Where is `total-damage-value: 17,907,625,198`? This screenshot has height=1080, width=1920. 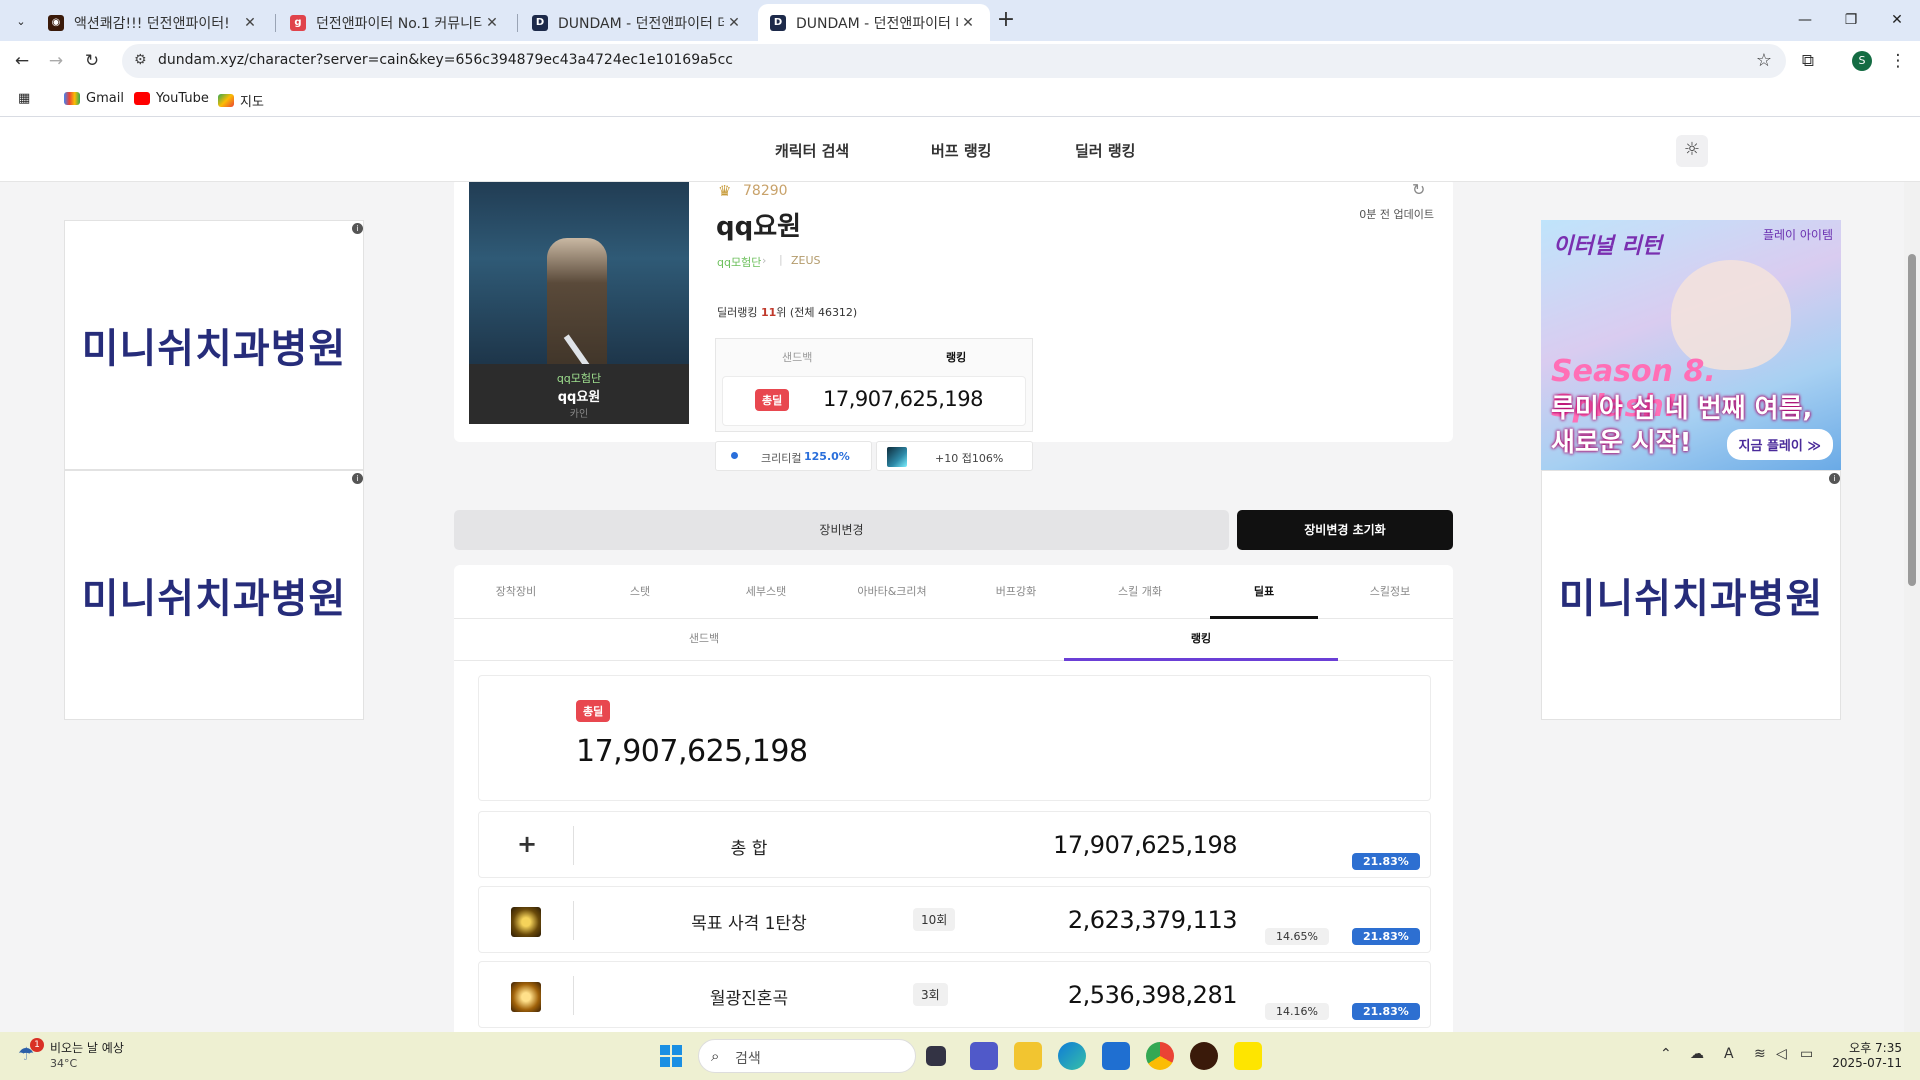
total-damage-value: 17,907,625,198 is located at coordinates (692, 751).